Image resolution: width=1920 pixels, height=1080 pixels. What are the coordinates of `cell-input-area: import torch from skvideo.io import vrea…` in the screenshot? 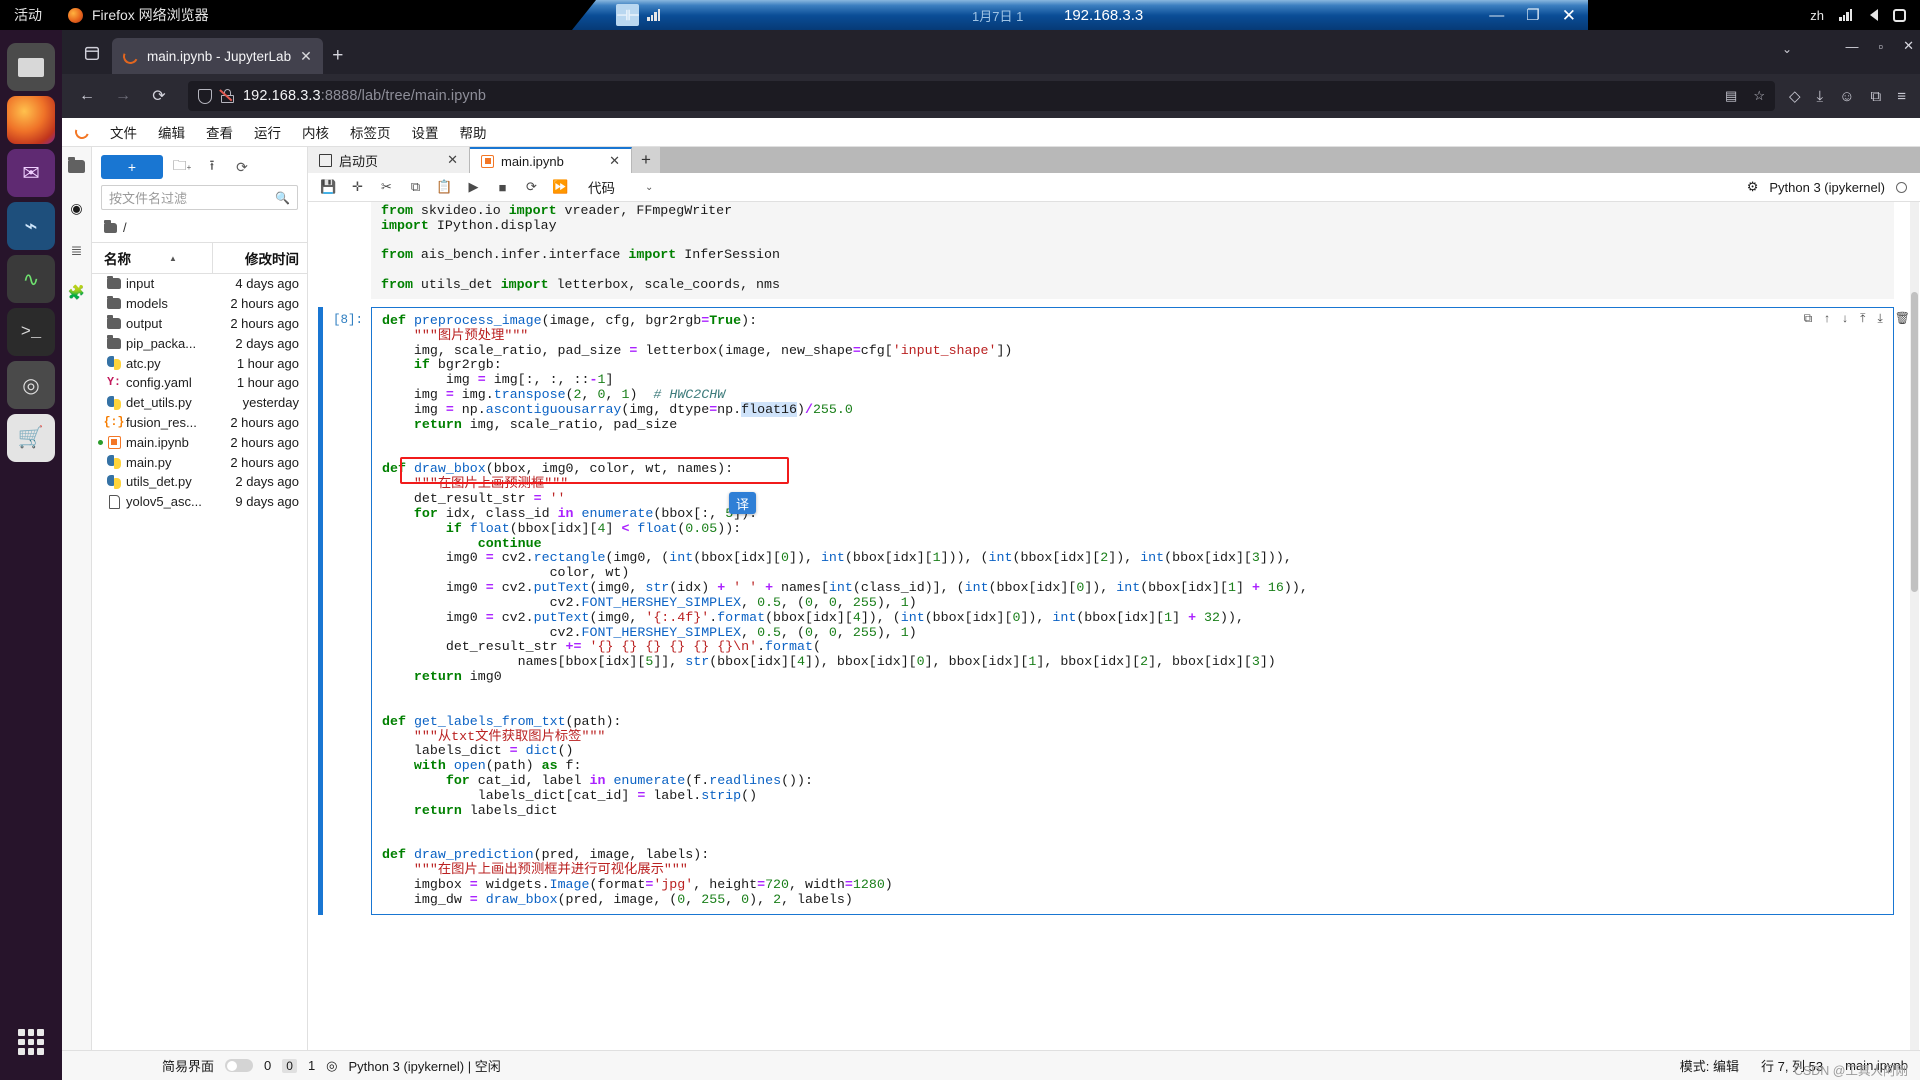 It's located at (1132, 250).